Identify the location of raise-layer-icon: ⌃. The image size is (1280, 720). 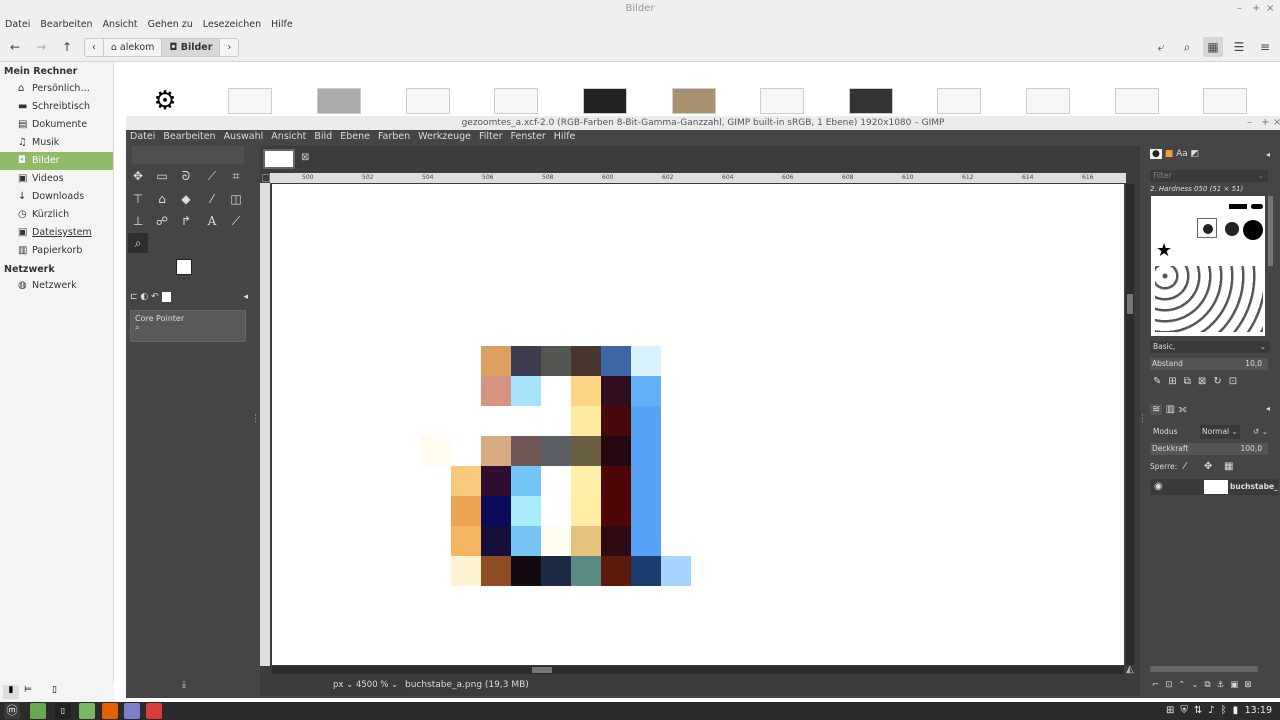
(1184, 685).